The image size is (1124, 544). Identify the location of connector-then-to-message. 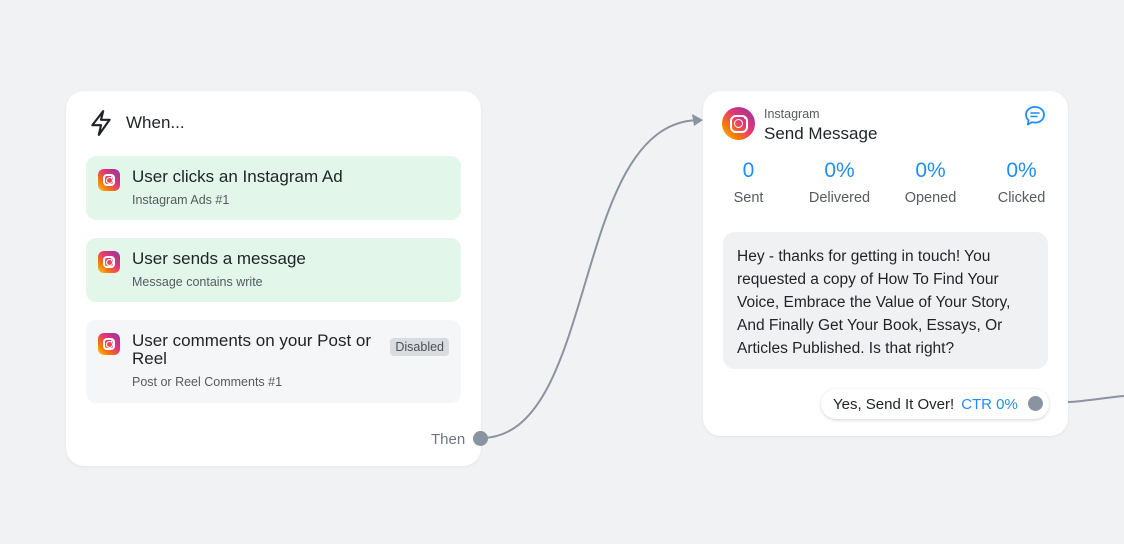
(590, 279).